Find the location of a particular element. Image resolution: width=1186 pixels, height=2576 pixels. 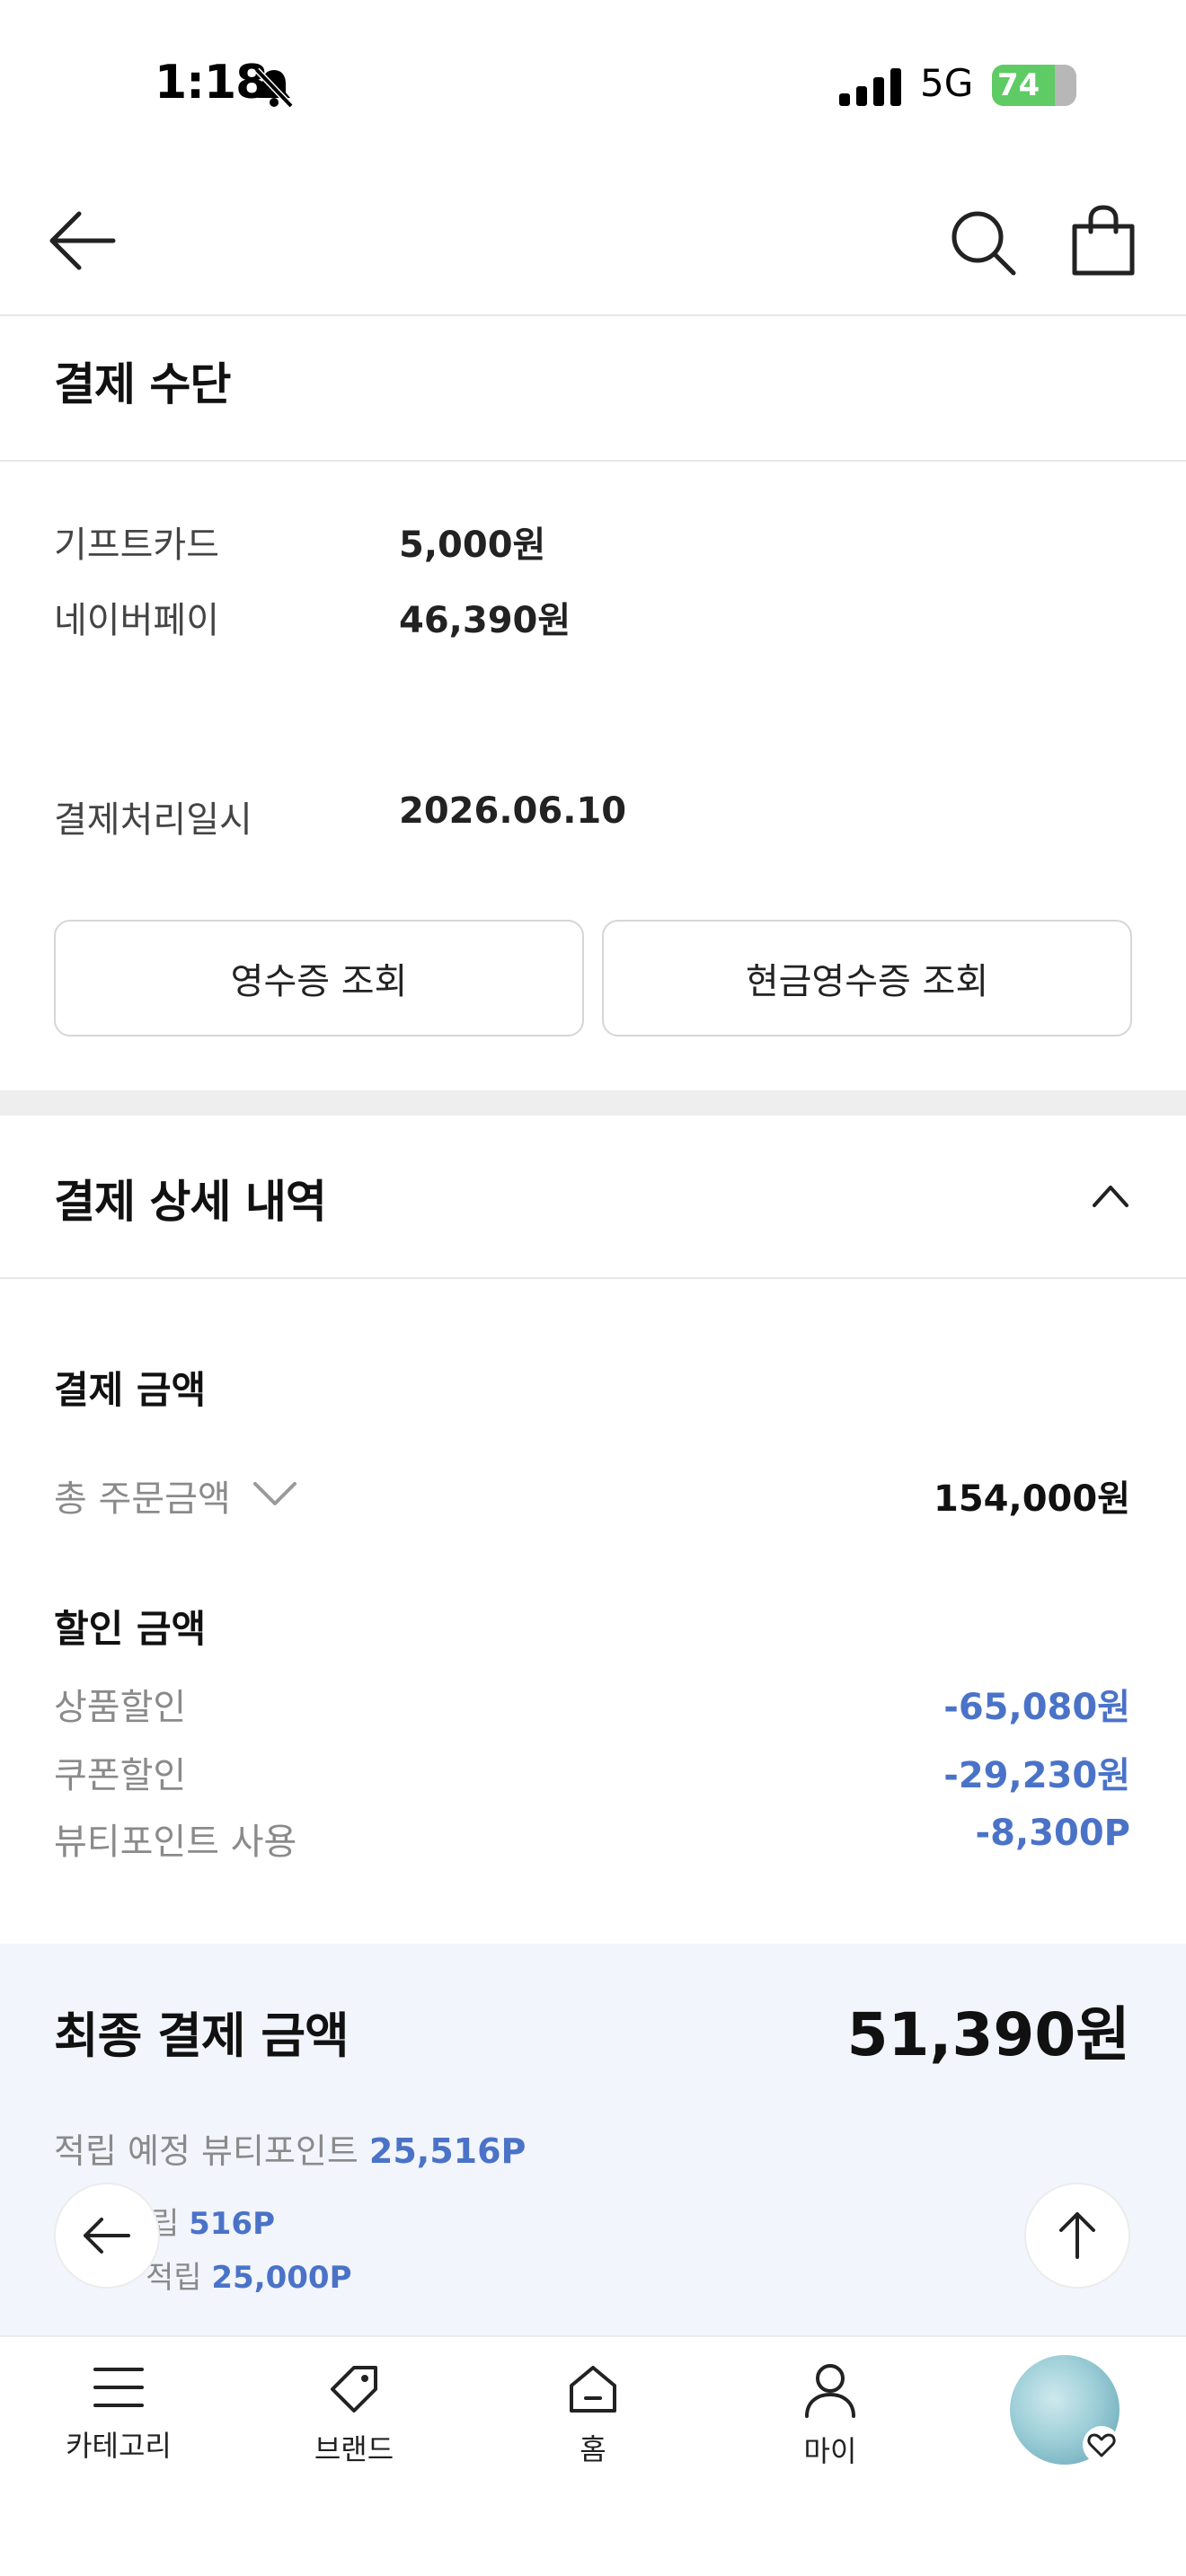

tab-category-label: 카테고리 is located at coordinates (119, 2446).